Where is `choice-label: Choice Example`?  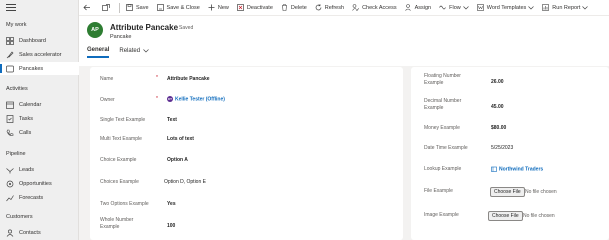
choice-label: Choice Example is located at coordinates (118, 160).